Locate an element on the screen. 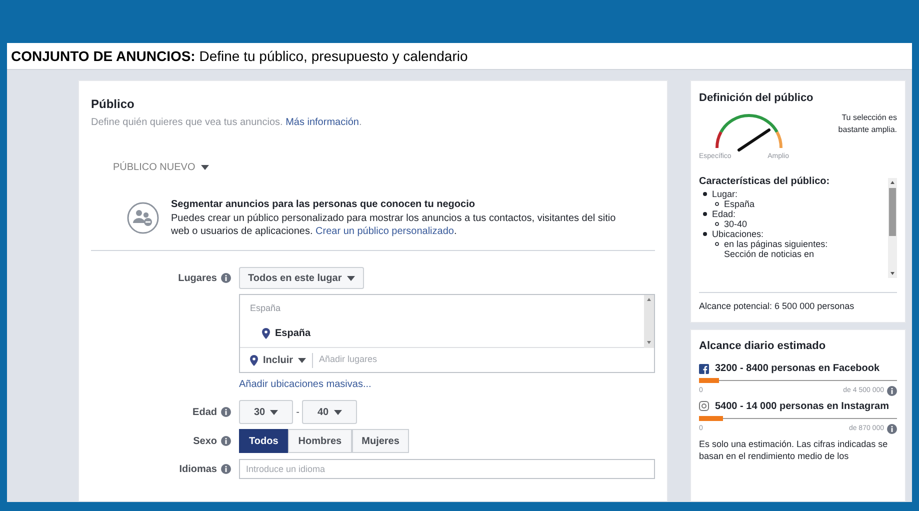  card-title: Alcance diario estimado is located at coordinates (763, 346).